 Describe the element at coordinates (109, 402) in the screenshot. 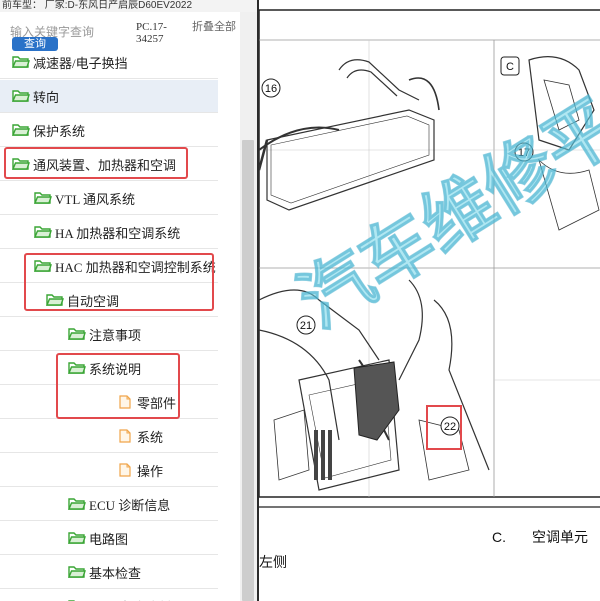

I see `tree-item: 零部件` at that location.